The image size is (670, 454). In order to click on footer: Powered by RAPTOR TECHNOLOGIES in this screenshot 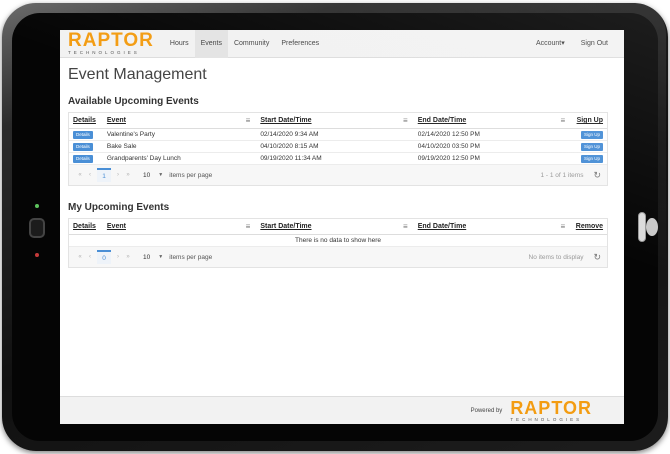, I will do `click(342, 410)`.